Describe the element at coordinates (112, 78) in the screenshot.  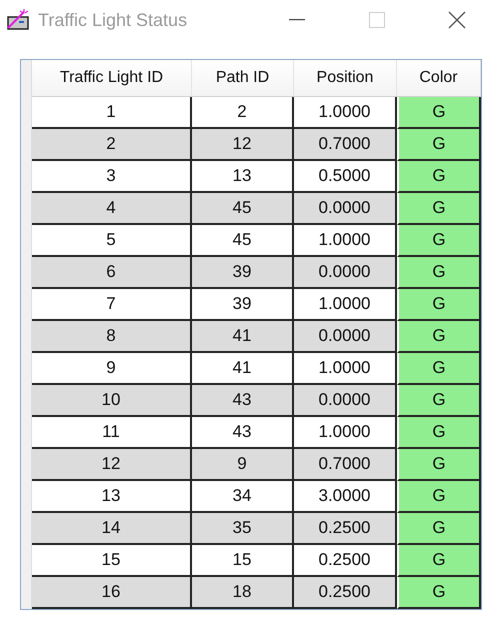
I see `column-header: Traffic Light ID` at that location.